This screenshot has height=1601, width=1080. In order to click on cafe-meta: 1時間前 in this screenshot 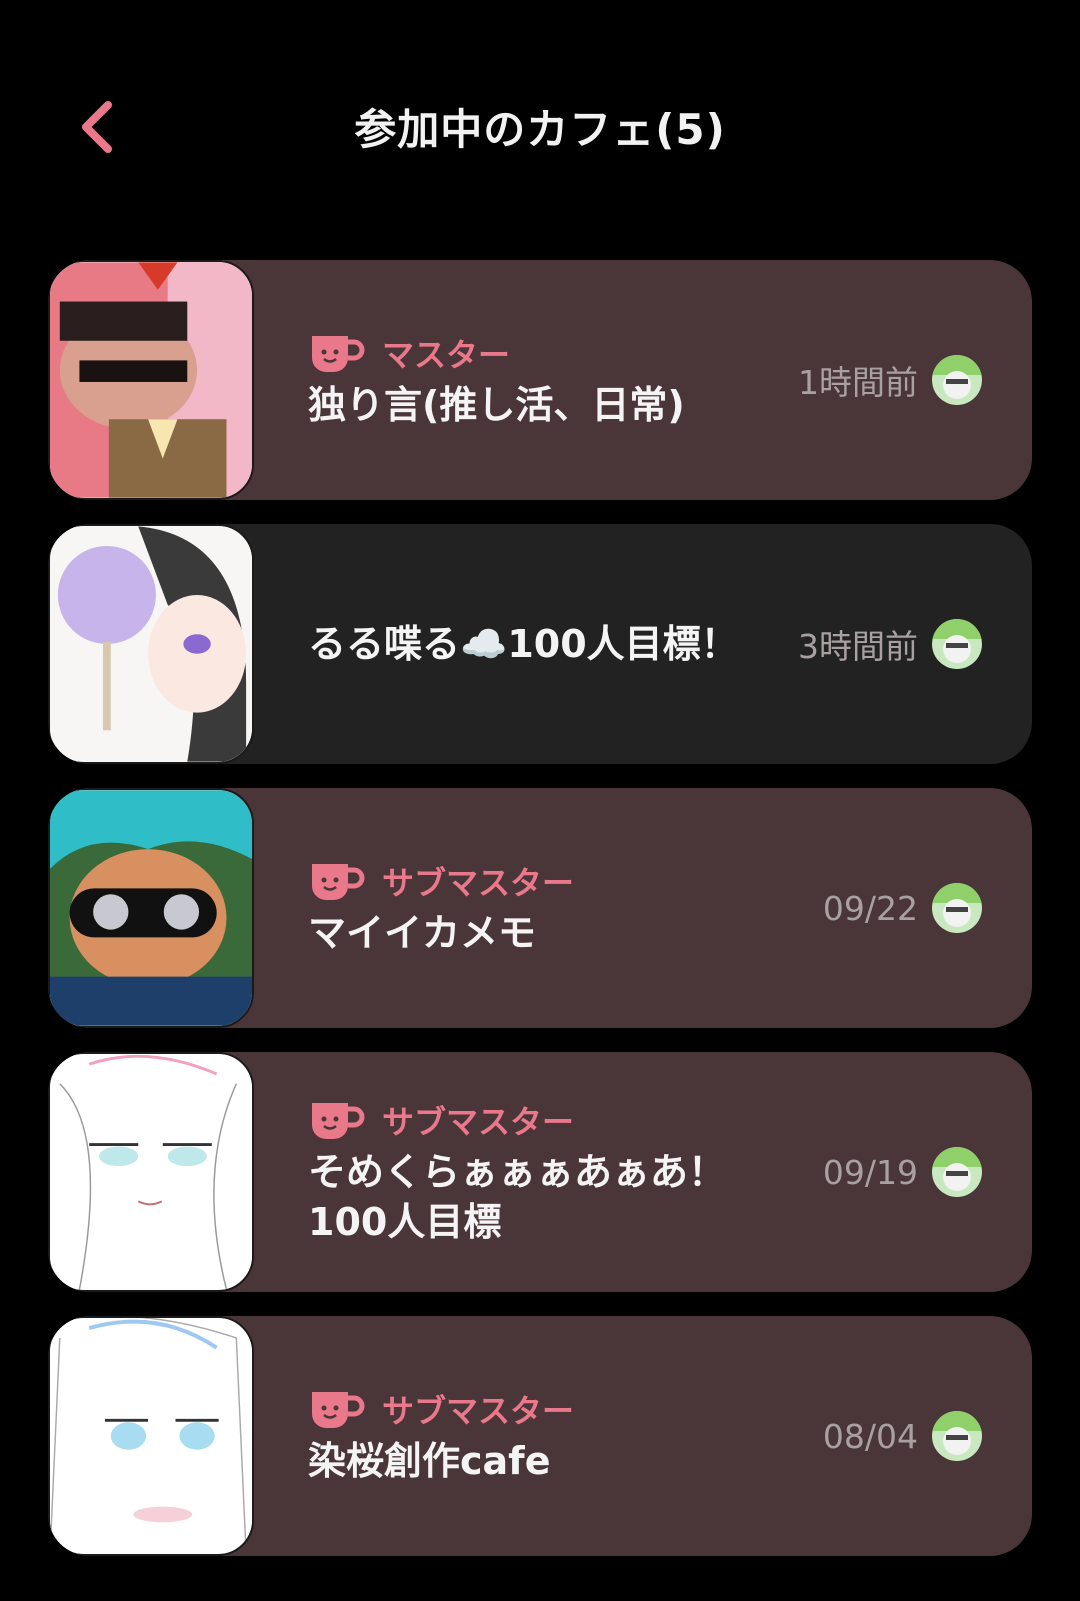, I will do `click(890, 380)`.